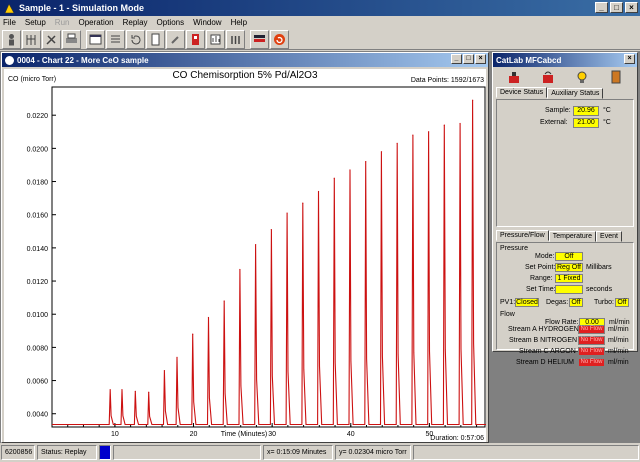  I want to click on tab-pressure-flow: Pressure/Flow, so click(522, 235).